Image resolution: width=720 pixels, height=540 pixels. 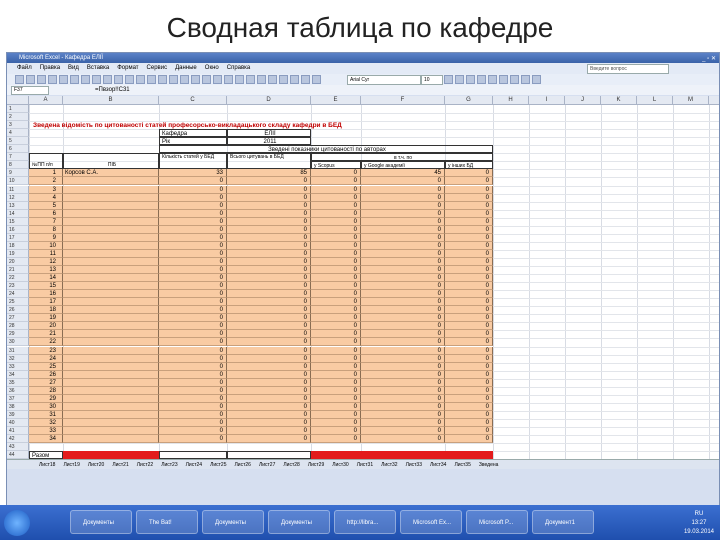 I want to click on row-header: 42, so click(x=18, y=439).